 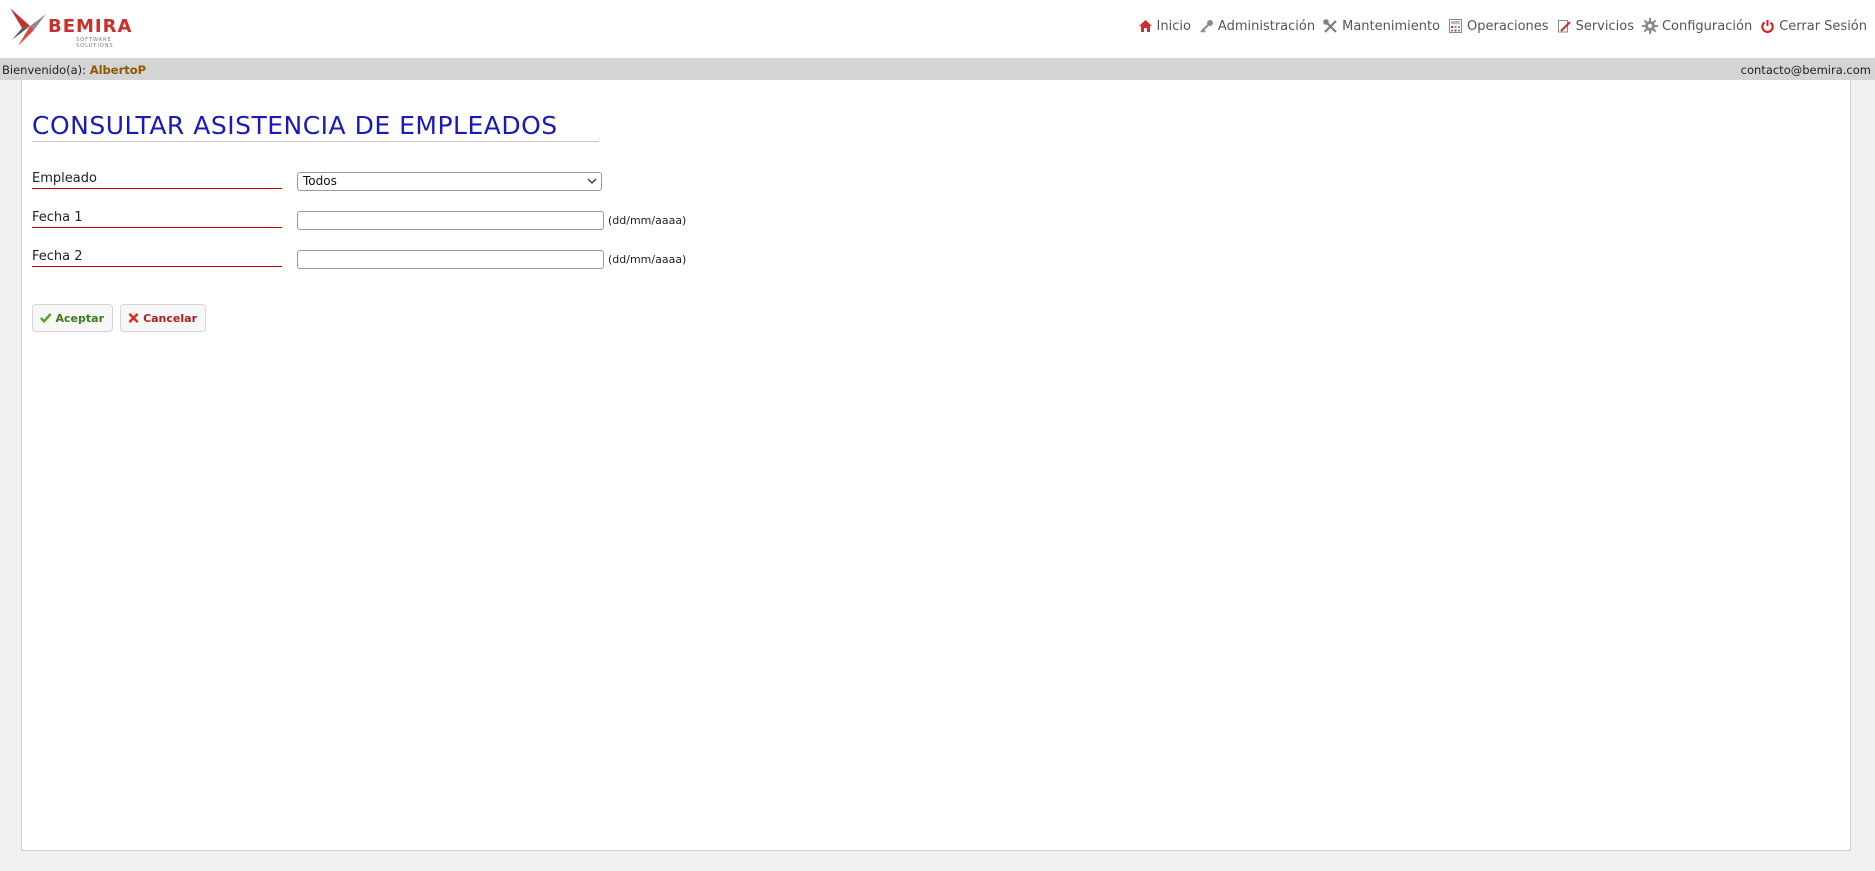 I want to click on brand-name: BEMIRA, so click(x=90, y=26).